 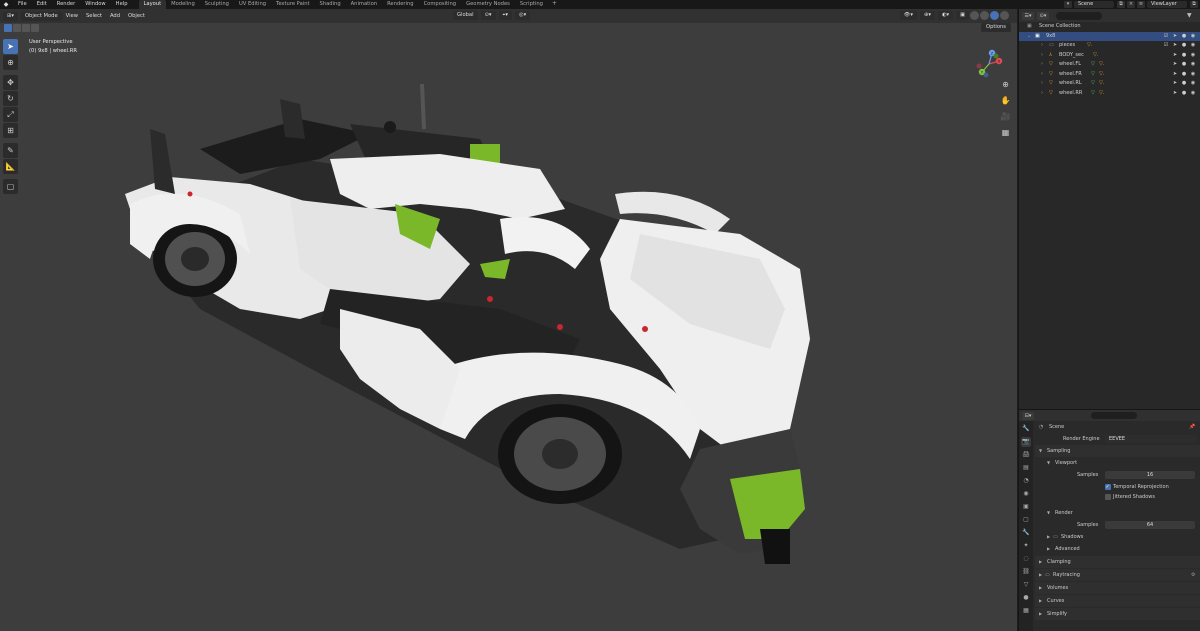 What do you see at coordinates (115, 16) in the screenshot?
I see `menu-add: Add` at bounding box center [115, 16].